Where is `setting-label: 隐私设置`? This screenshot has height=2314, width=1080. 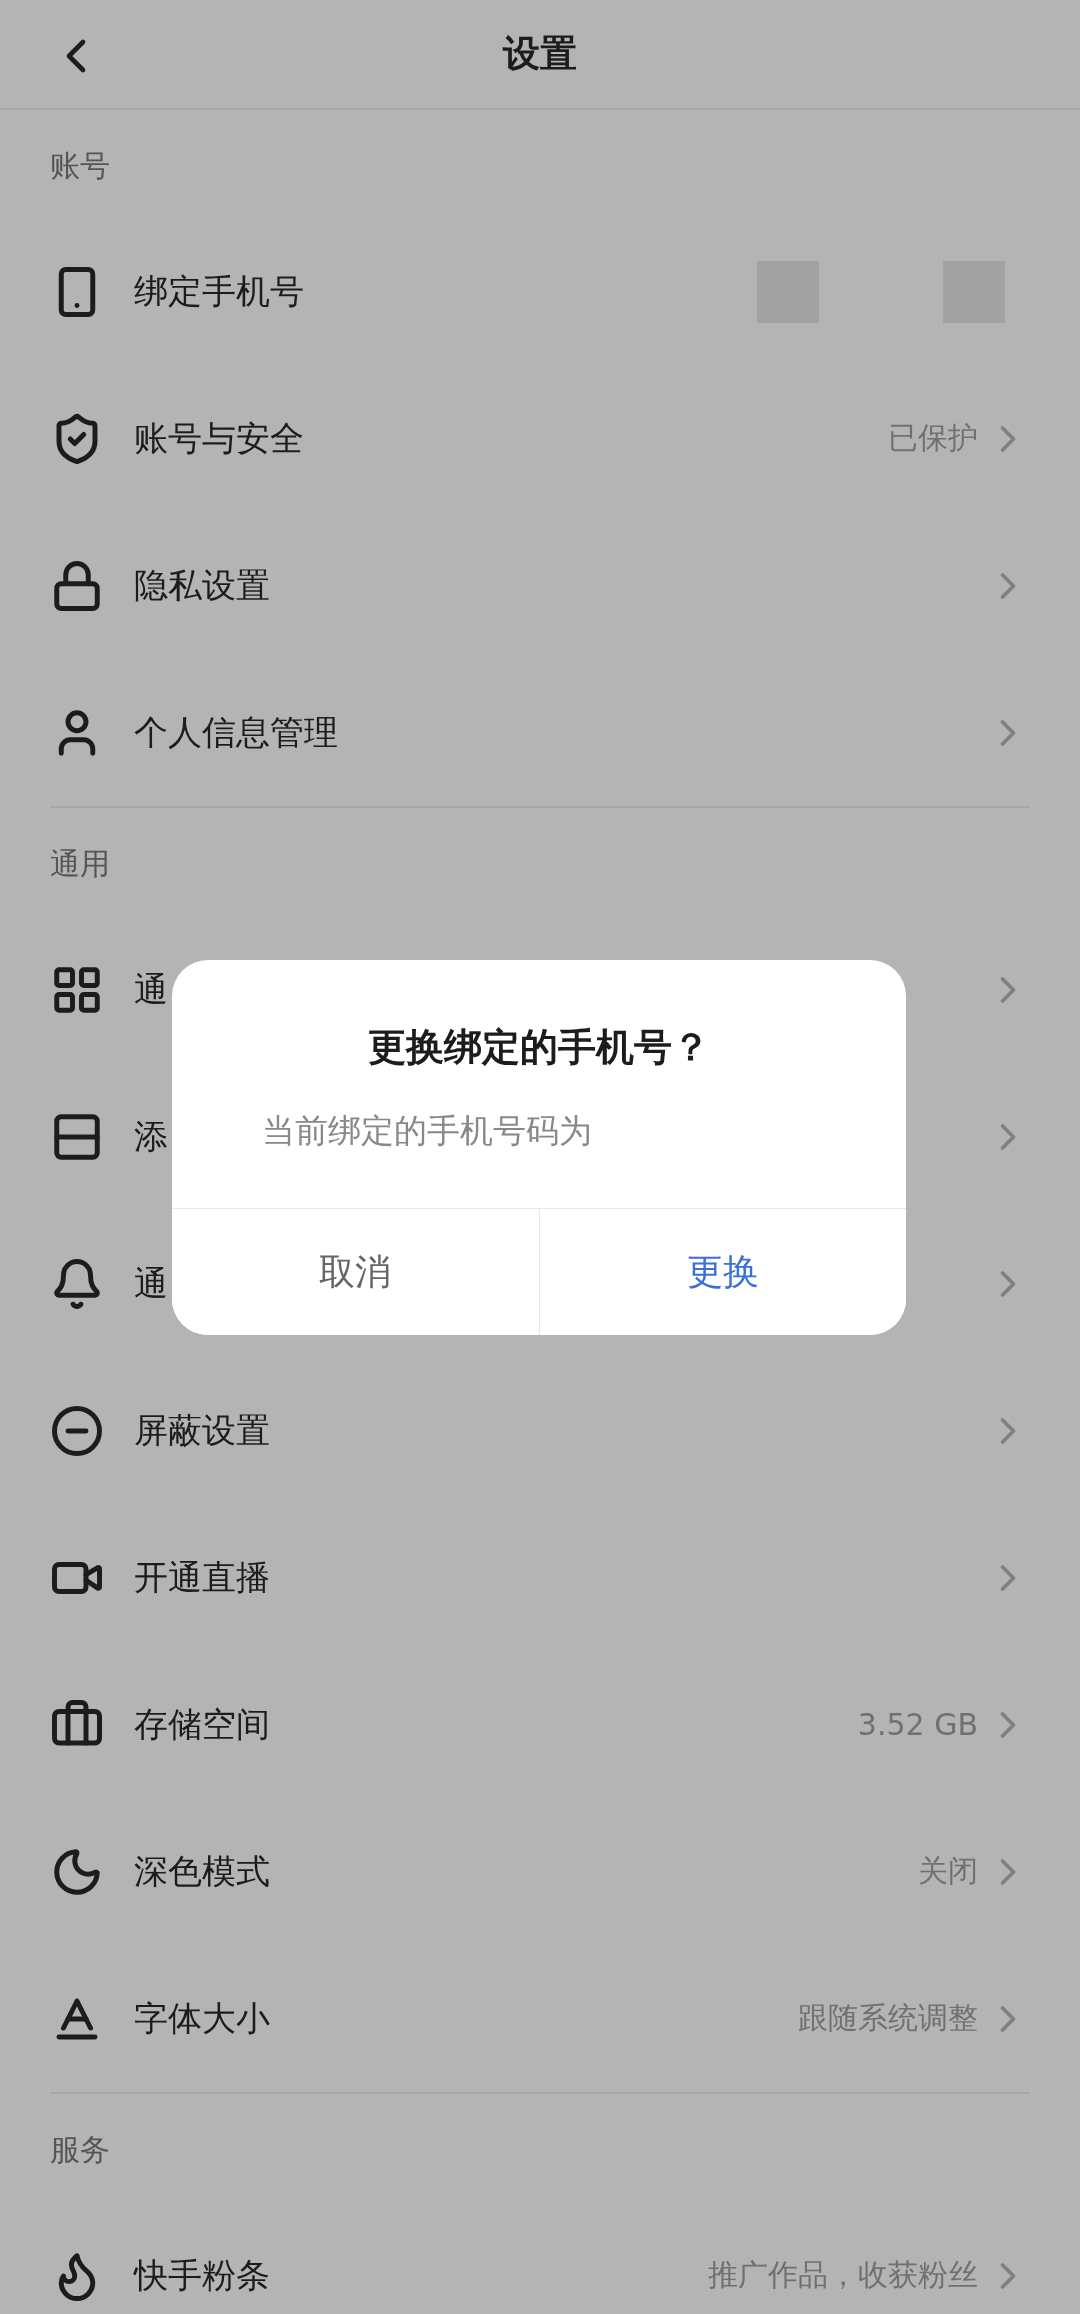 setting-label: 隐私设置 is located at coordinates (556, 585).